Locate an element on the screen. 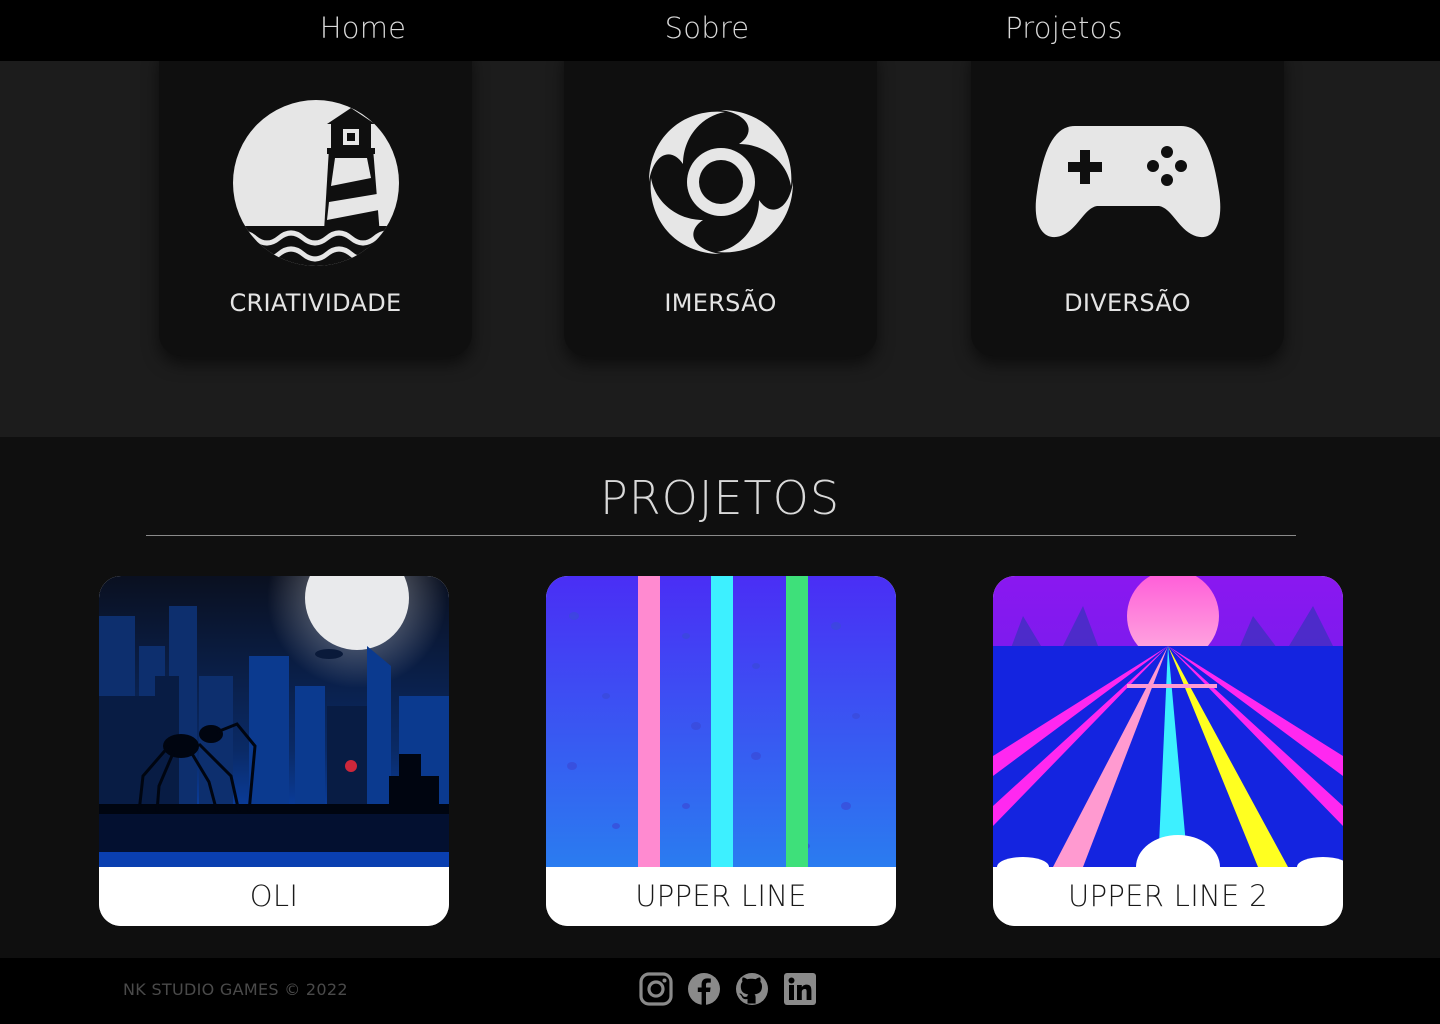 The width and height of the screenshot is (1440, 1024). project-card-upper-line-2: UPPER LINE 2 is located at coordinates (1168, 751).